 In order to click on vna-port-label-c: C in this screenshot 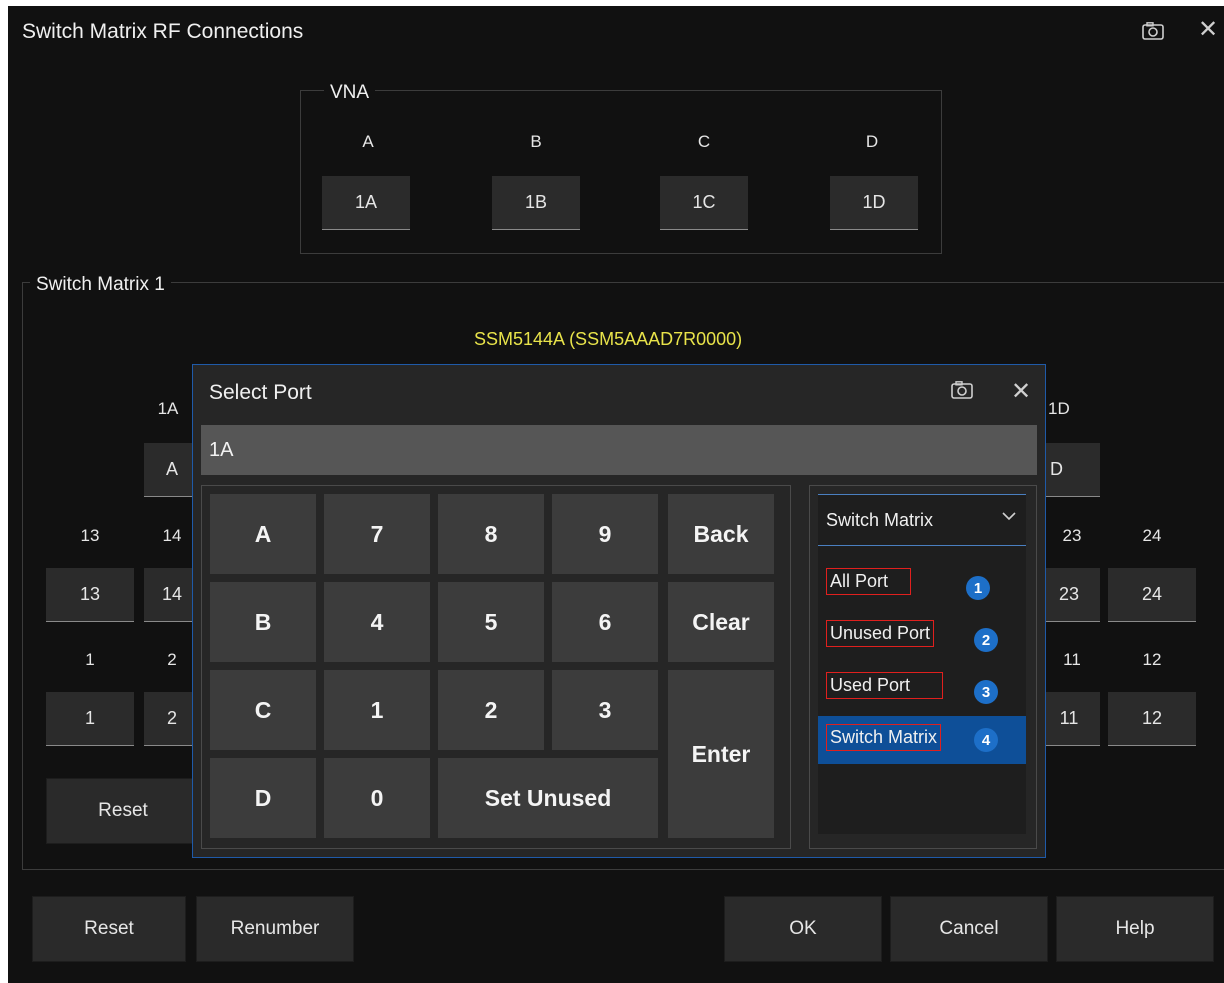, I will do `click(704, 141)`.